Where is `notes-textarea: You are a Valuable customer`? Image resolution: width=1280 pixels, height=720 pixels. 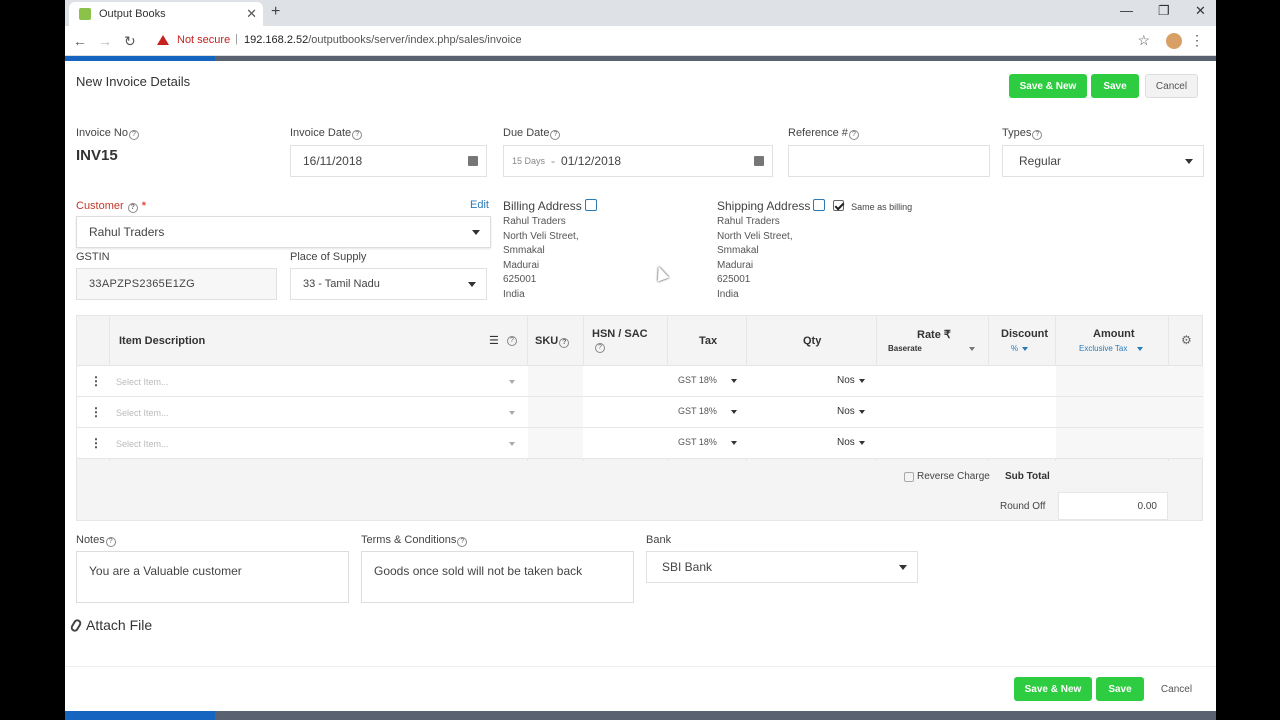
notes-textarea: You are a Valuable customer is located at coordinates (212, 577).